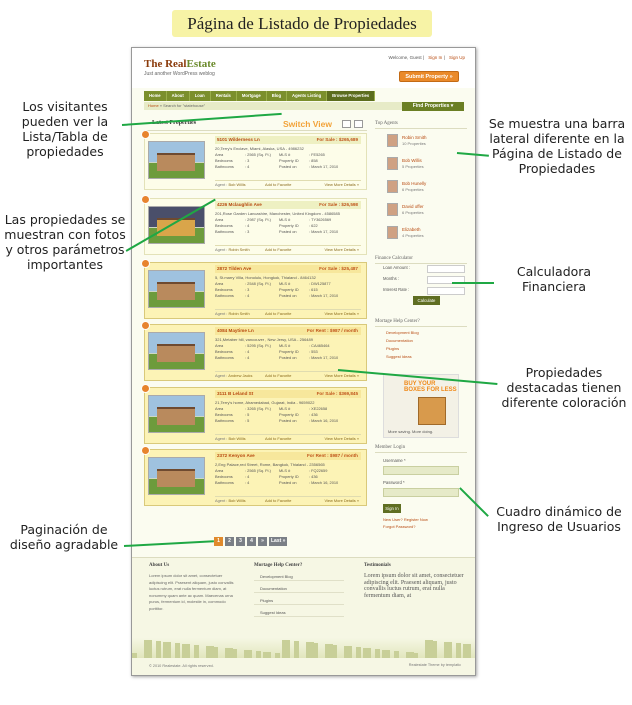 The height and width of the screenshot is (705, 632). I want to click on mortgage-help-link: Documentation, so click(399, 340).